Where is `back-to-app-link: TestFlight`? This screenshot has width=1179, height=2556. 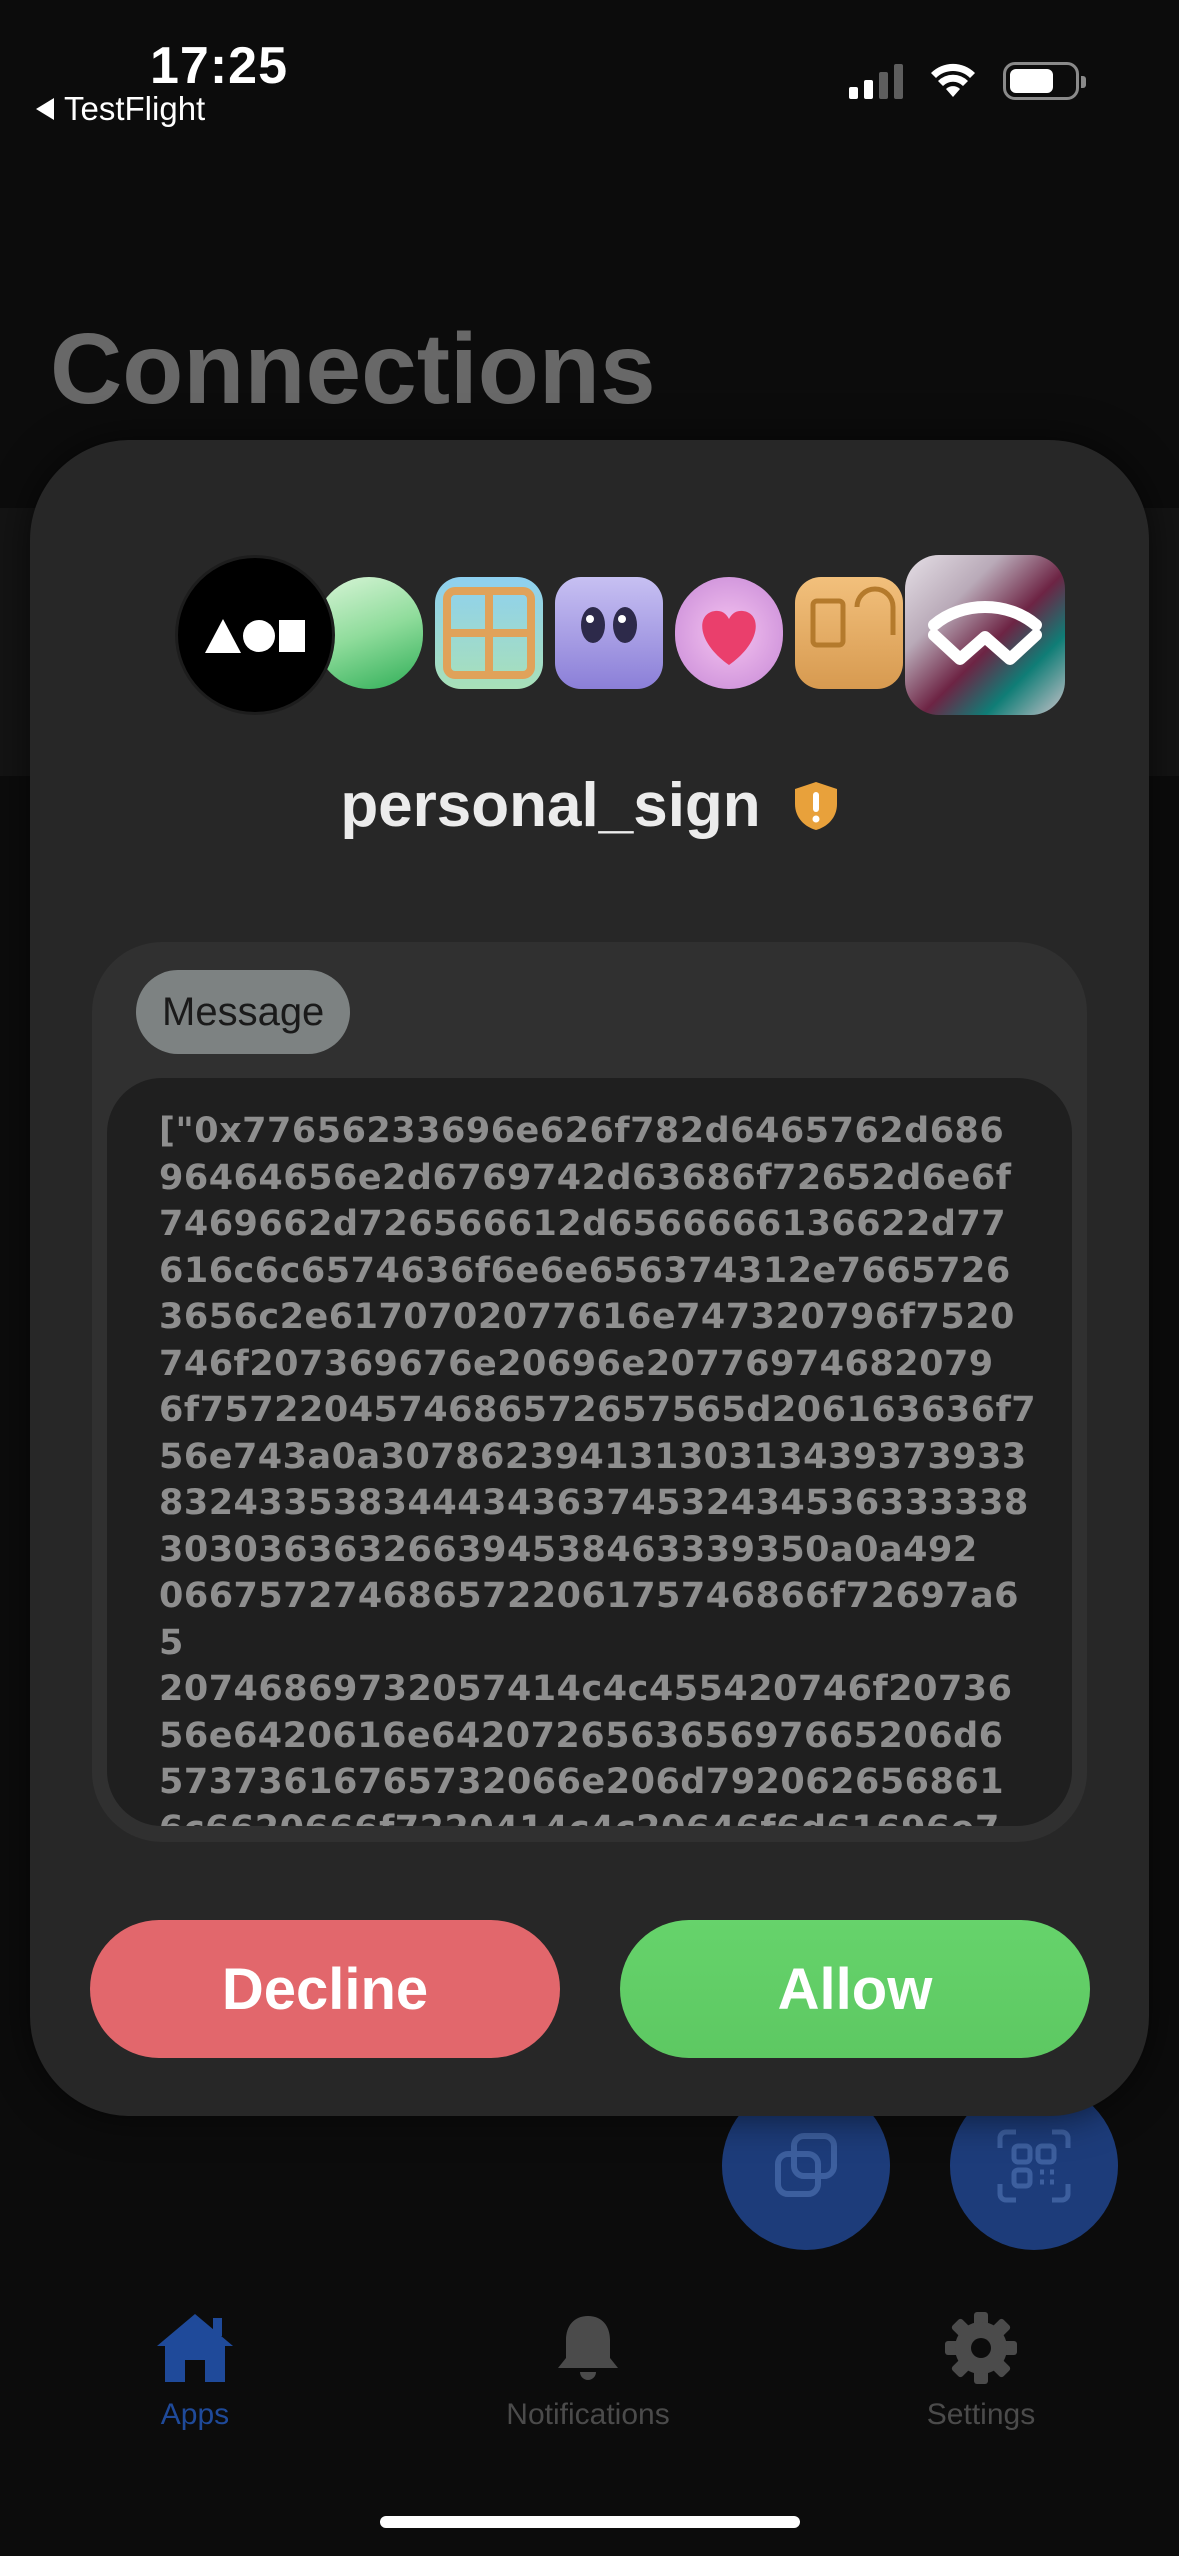
back-to-app-link: TestFlight is located at coordinates (120, 109).